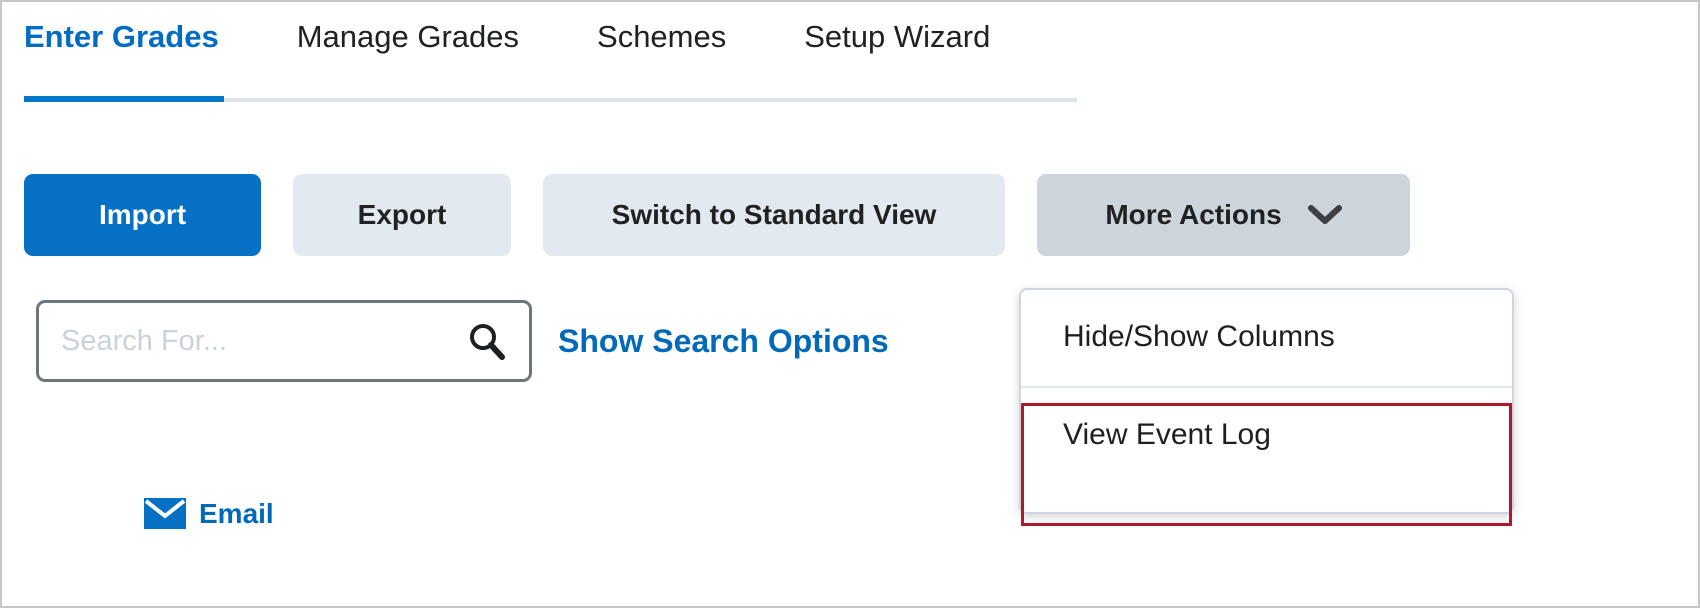 The width and height of the screenshot is (1700, 608). Describe the element at coordinates (774, 215) in the screenshot. I see `switch-to-standard-view-button: Switch to Standard View` at that location.